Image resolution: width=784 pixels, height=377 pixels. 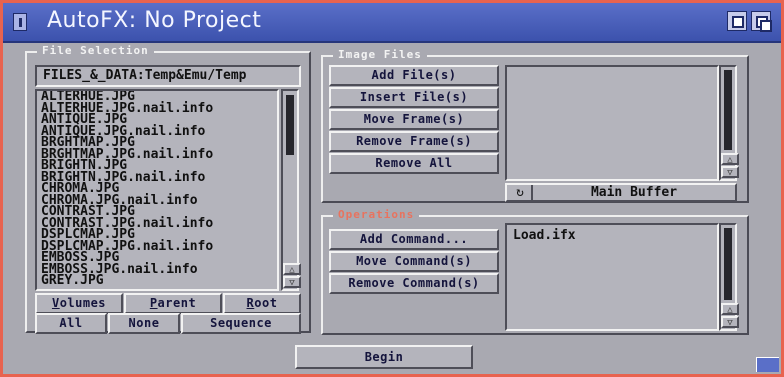 I want to click on file-selection-label: File Selection, so click(x=95, y=50).